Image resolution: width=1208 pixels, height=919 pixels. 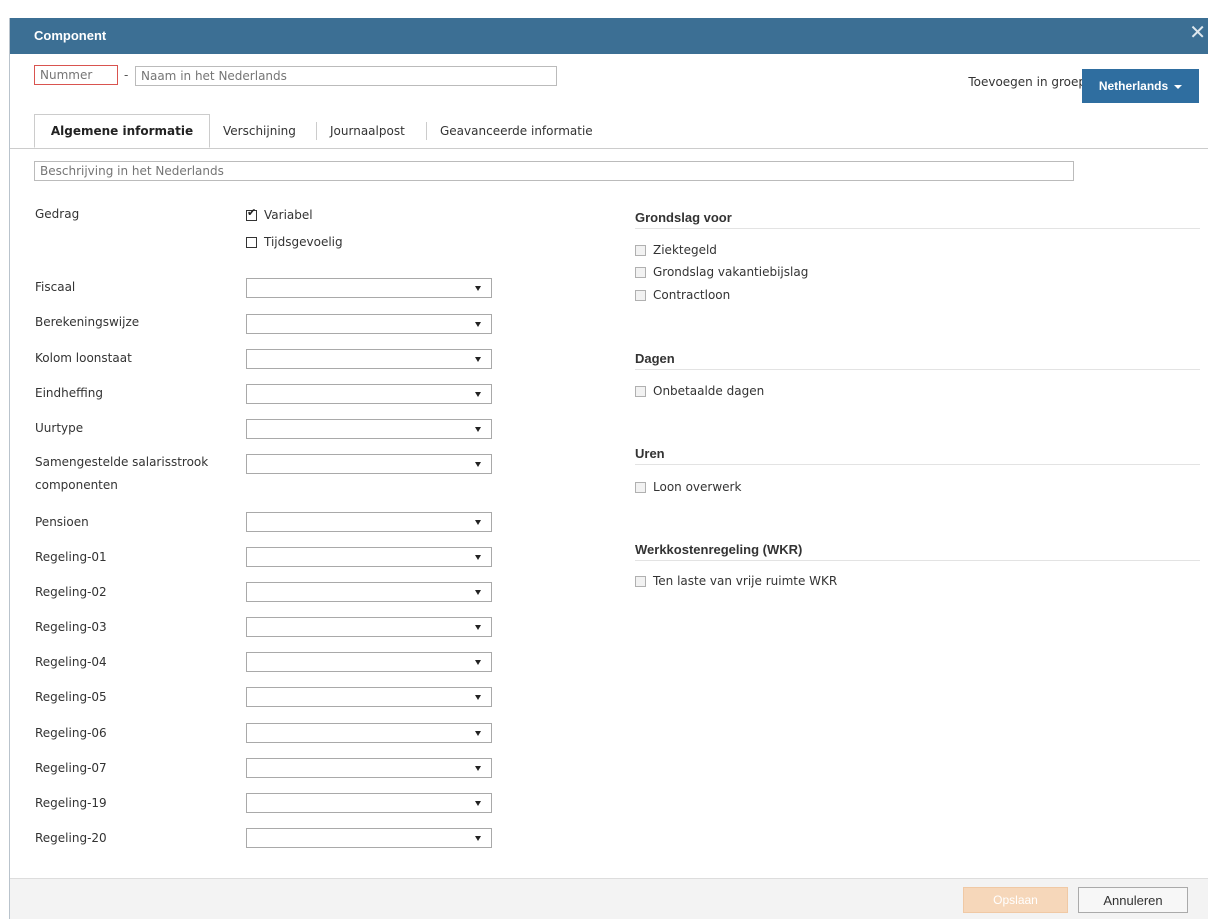 What do you see at coordinates (71, 733) in the screenshot?
I see `field-label-regeling-06: Regeling-06` at bounding box center [71, 733].